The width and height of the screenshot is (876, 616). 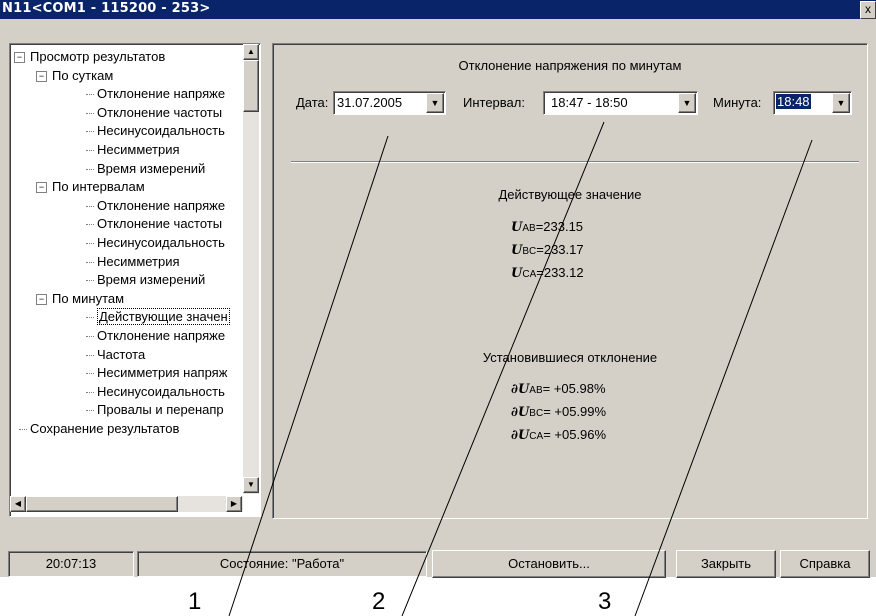 I want to click on callout-1: 1, so click(x=195, y=601).